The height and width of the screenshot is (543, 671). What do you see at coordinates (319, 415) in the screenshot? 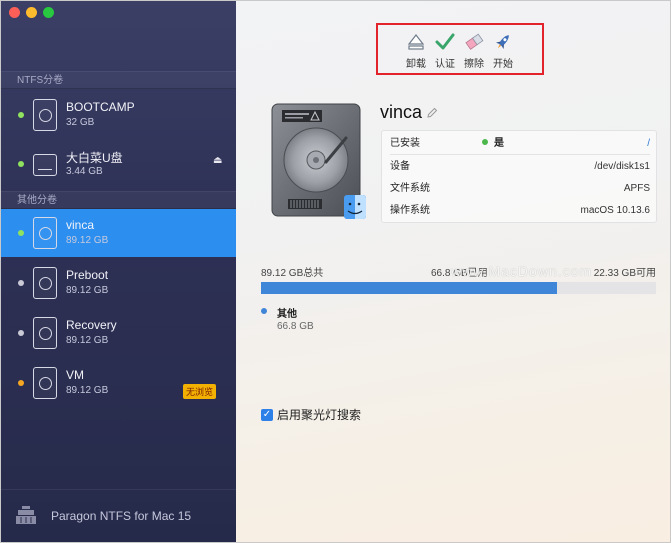
I see `spotlight-label: 启用聚光灯搜索` at bounding box center [319, 415].